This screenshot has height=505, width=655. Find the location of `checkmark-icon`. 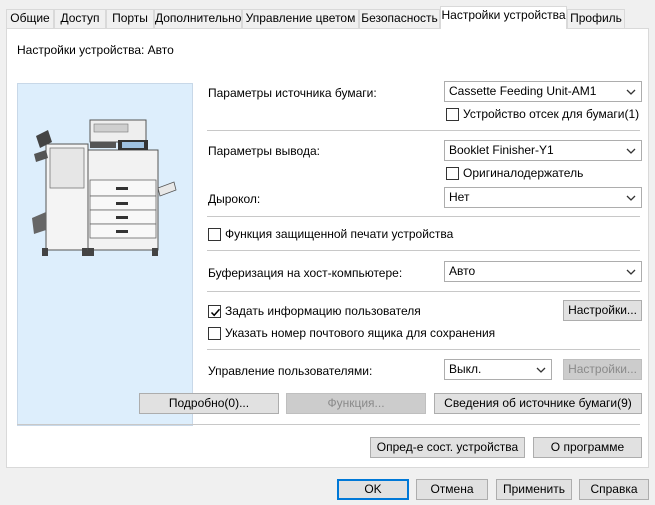

checkmark-icon is located at coordinates (215, 312).